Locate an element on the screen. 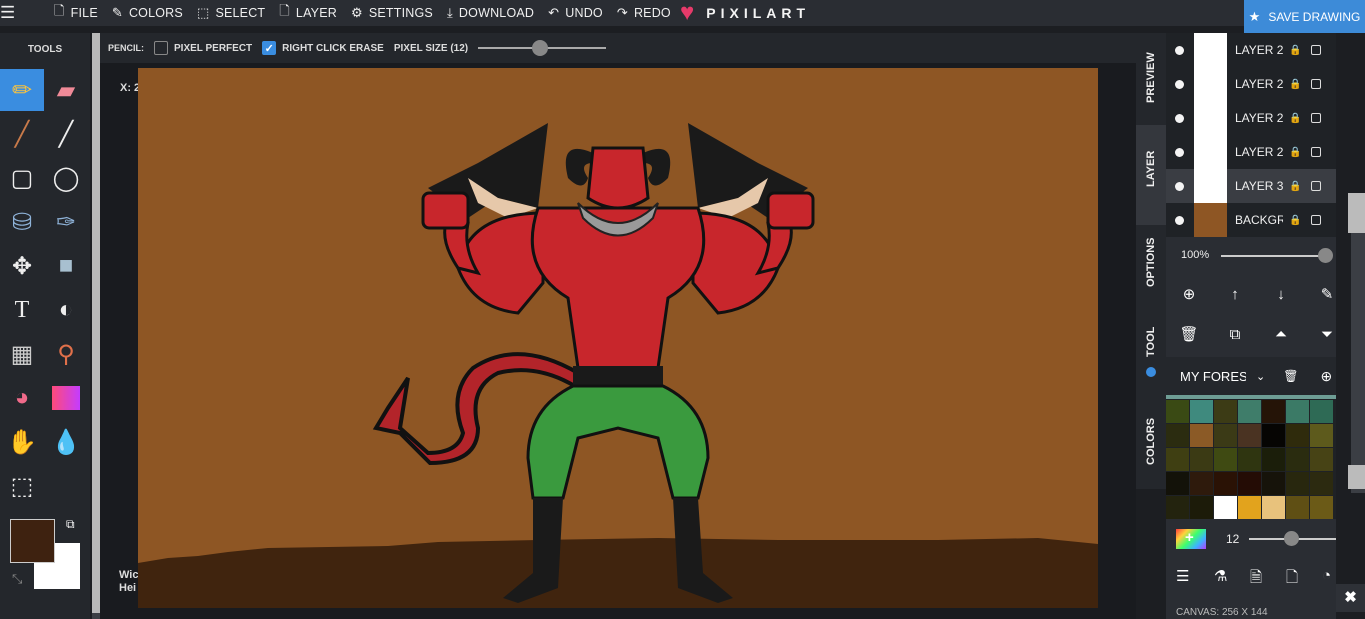  primary-color-swatch is located at coordinates (32, 541).